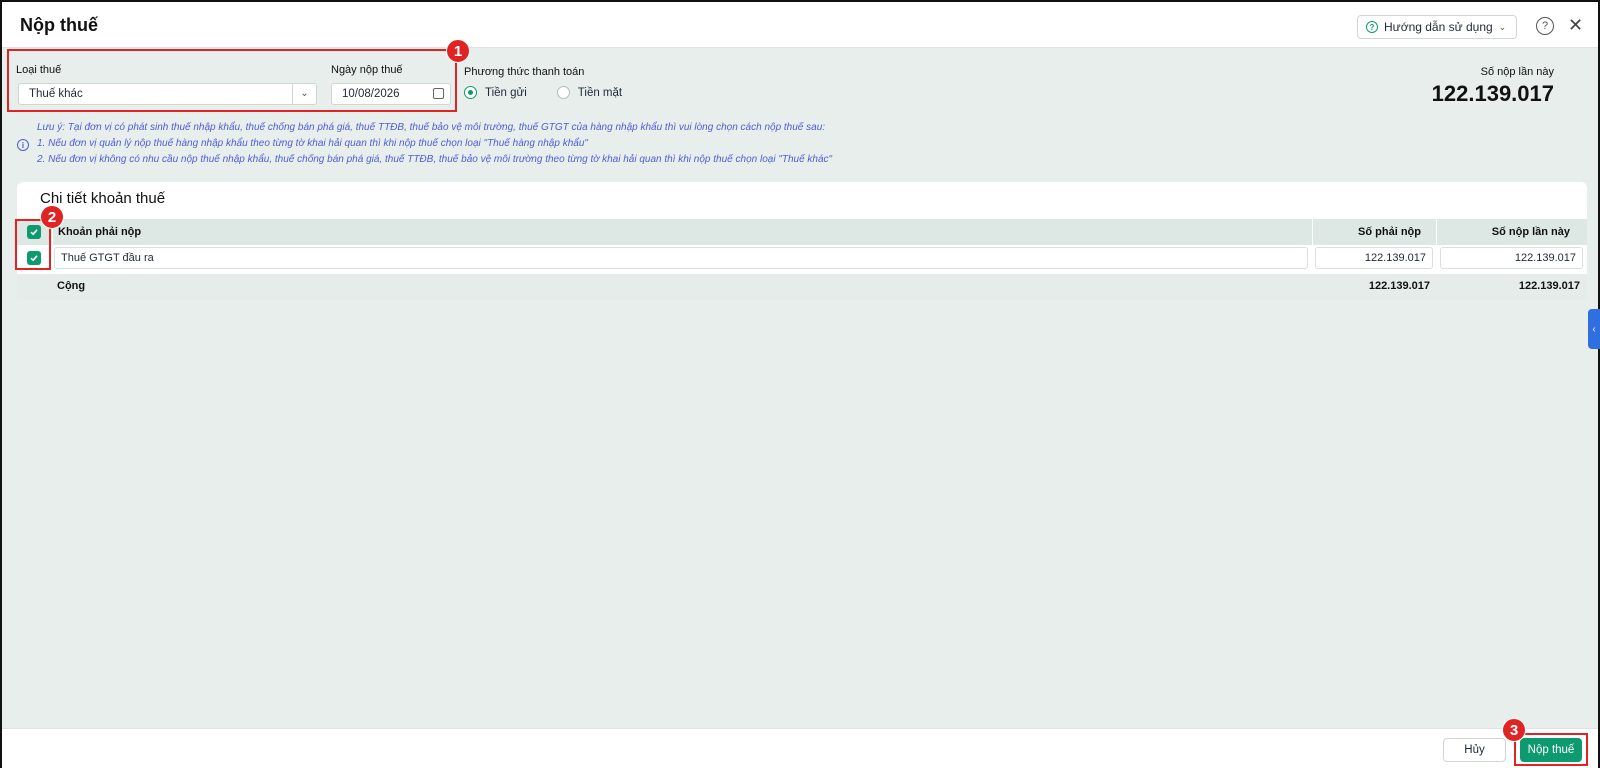  I want to click on side-panel-toggle: ‹, so click(1594, 329).